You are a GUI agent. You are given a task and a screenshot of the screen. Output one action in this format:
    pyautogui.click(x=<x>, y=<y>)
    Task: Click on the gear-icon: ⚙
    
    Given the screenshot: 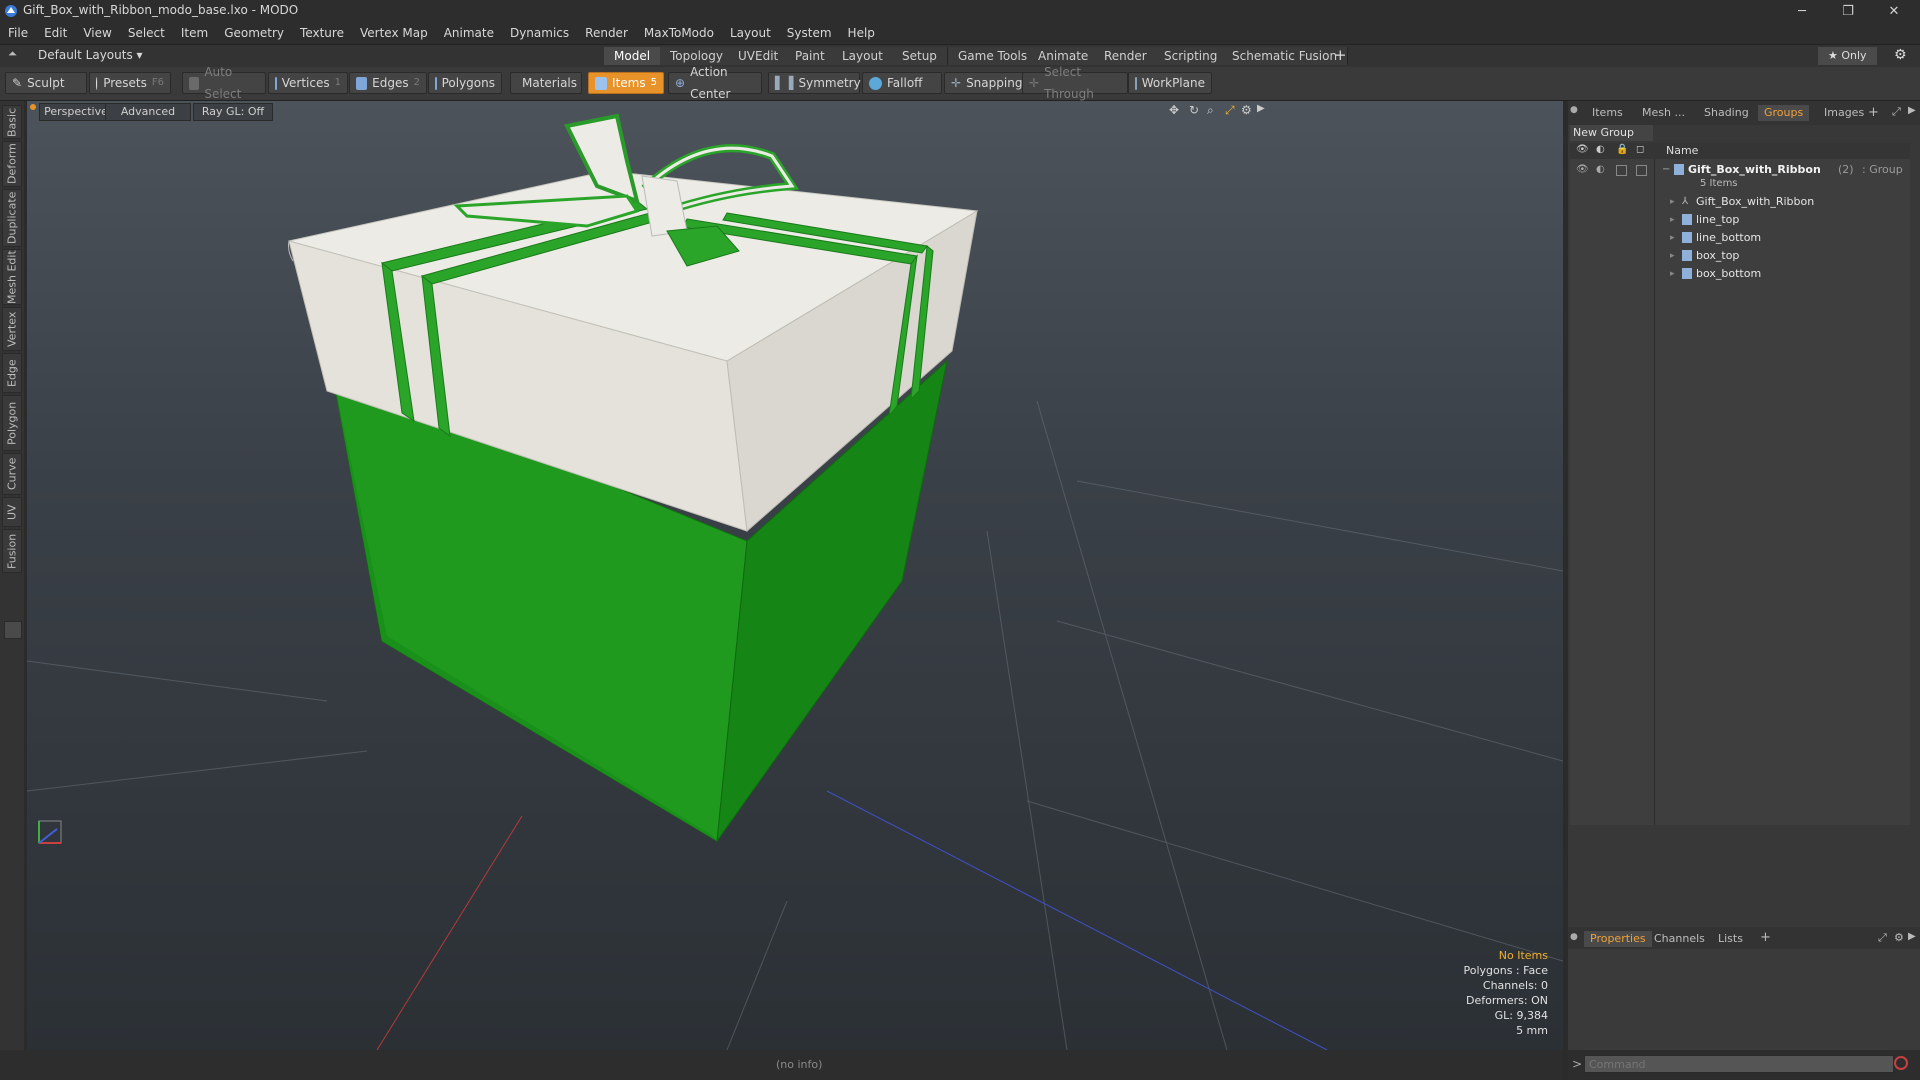 What is the action you would take?
    pyautogui.click(x=1900, y=55)
    